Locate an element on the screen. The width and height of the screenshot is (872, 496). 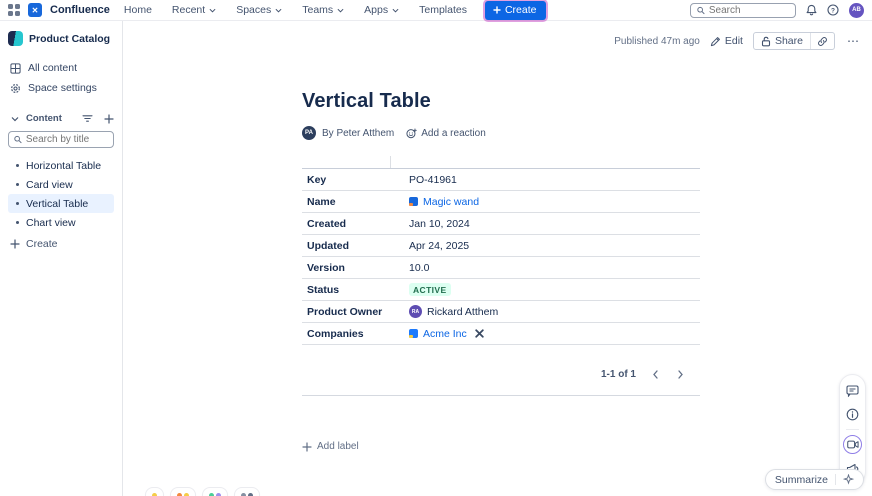
sidebar-create-button: Create is located at coordinates (61, 244).